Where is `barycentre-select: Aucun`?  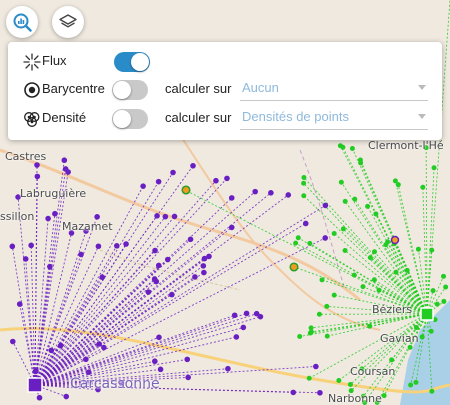 barycentre-select: Aucun is located at coordinates (334, 89).